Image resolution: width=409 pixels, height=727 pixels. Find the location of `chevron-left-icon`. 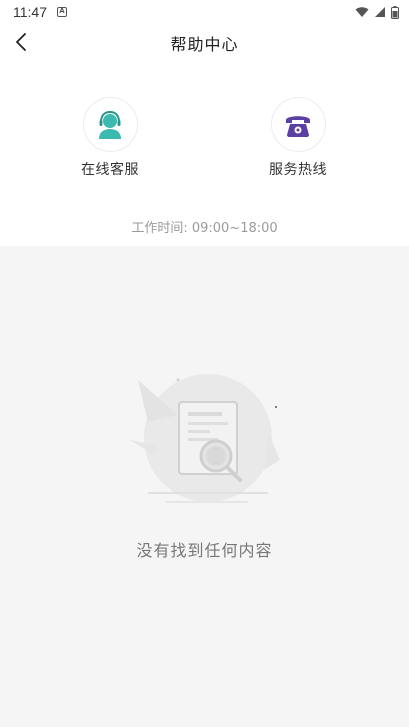

chevron-left-icon is located at coordinates (21, 42).